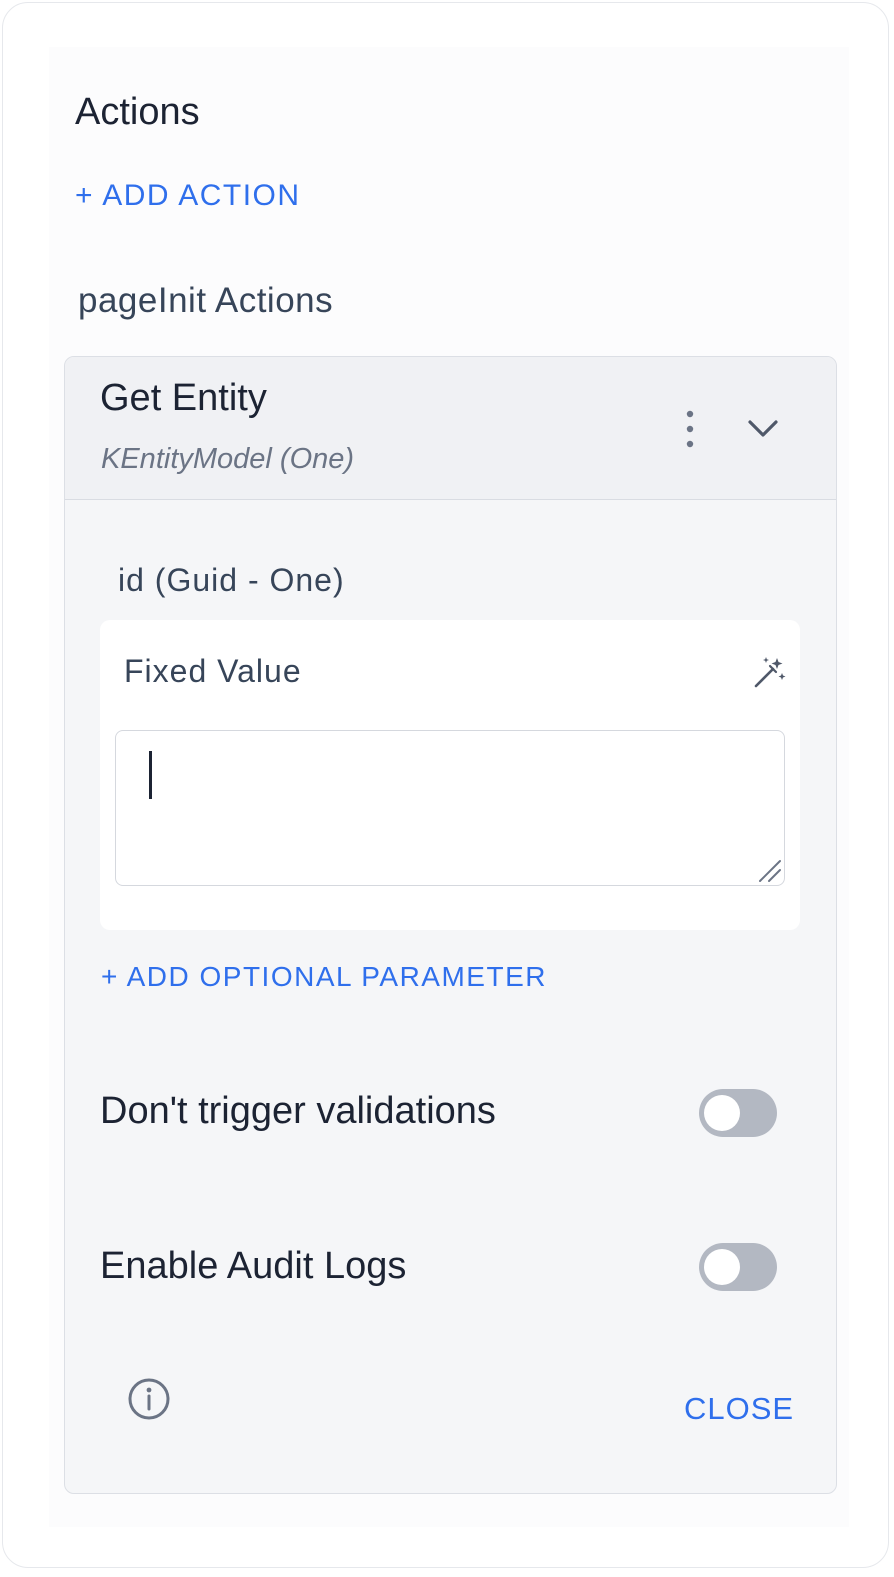 This screenshot has width=894, height=1577. I want to click on chevron-down-icon, so click(763, 429).